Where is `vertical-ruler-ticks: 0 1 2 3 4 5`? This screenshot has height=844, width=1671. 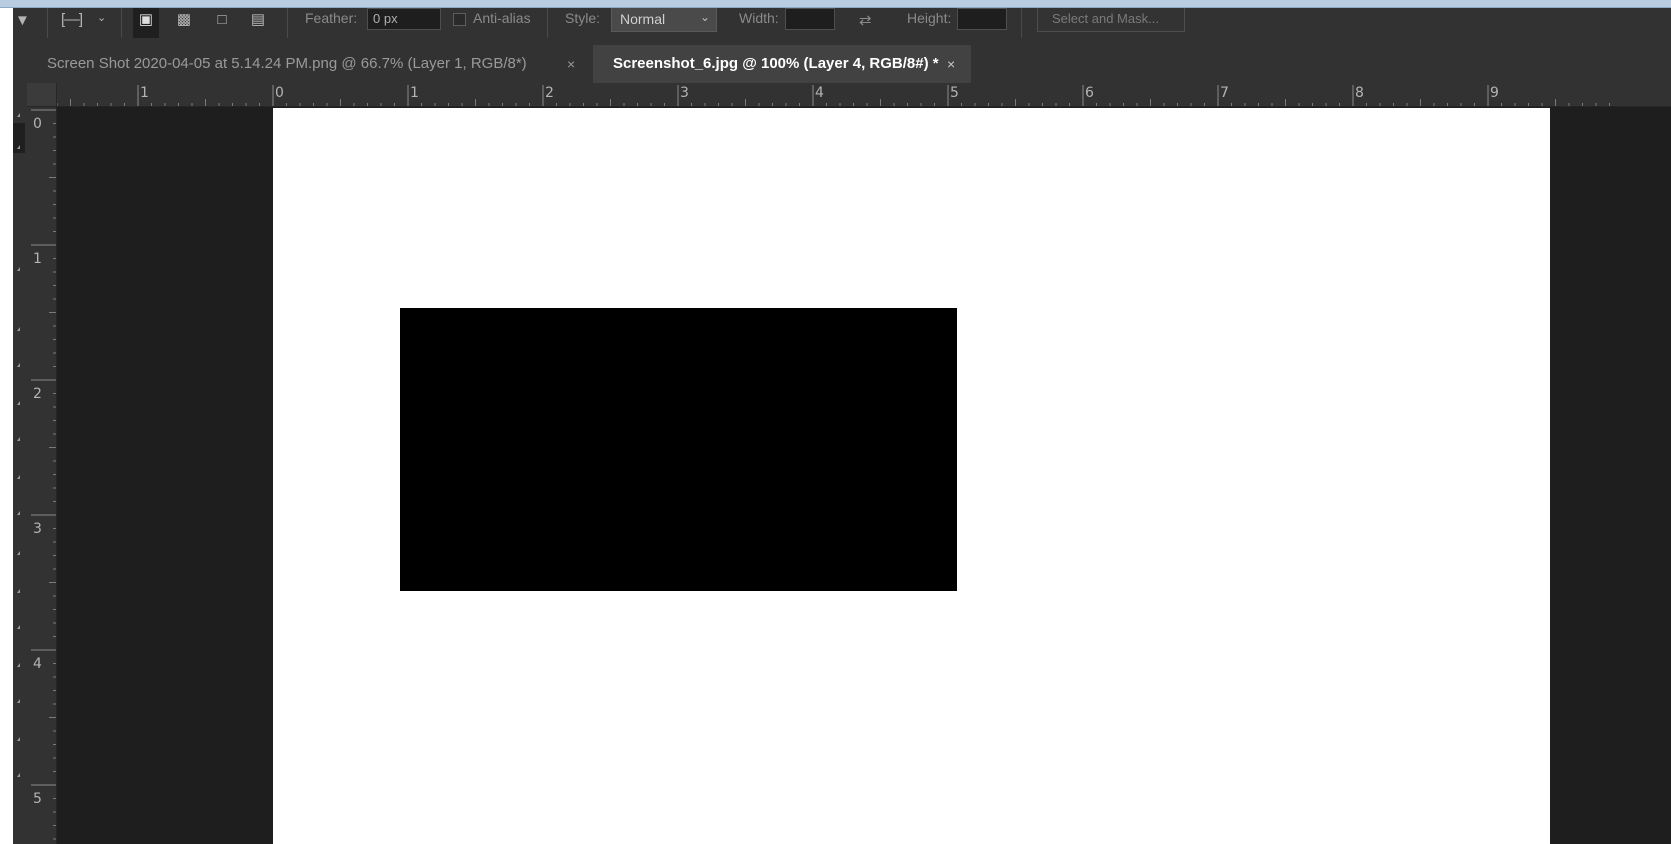 vertical-ruler-ticks: 0 1 2 3 4 5 is located at coordinates (43, 474).